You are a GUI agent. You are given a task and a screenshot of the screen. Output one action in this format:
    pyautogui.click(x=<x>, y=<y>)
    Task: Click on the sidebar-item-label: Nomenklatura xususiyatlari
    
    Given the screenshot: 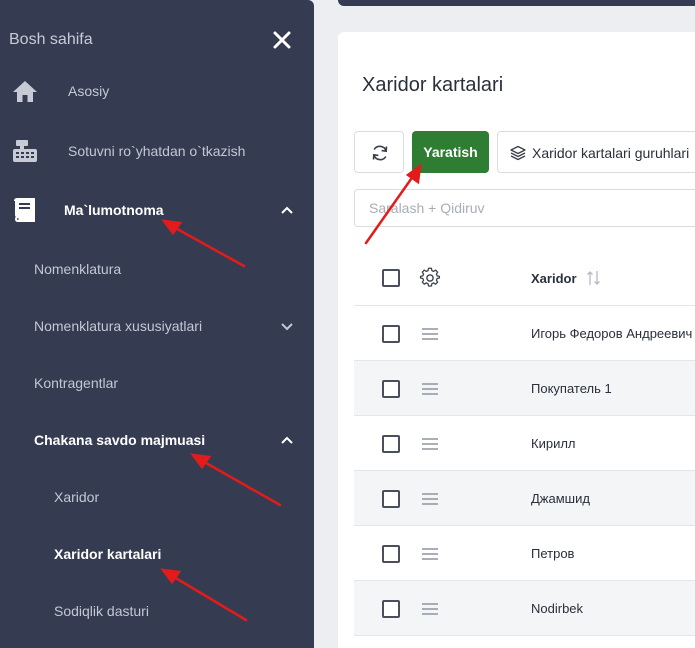 What is the action you would take?
    pyautogui.click(x=118, y=326)
    